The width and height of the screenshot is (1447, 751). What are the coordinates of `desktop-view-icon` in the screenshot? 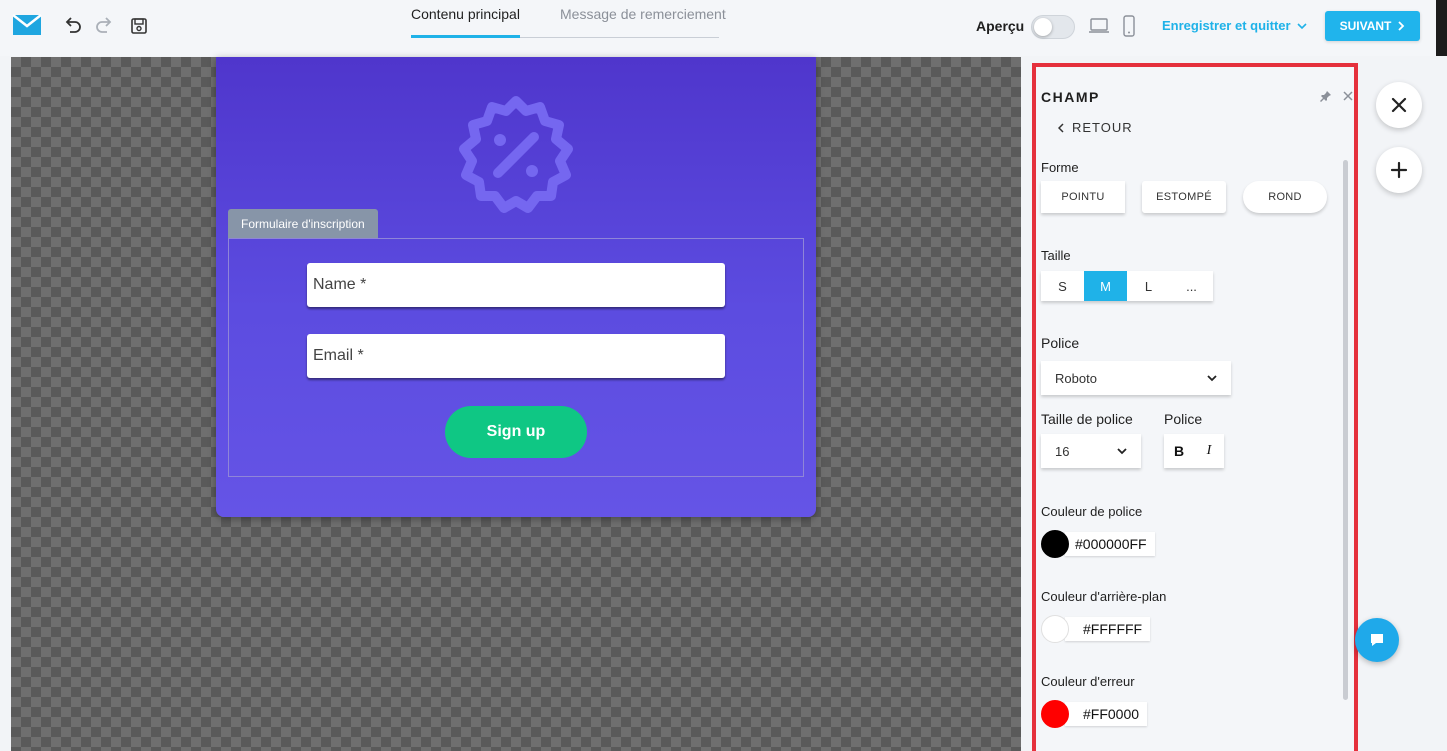 It's located at (1099, 26).